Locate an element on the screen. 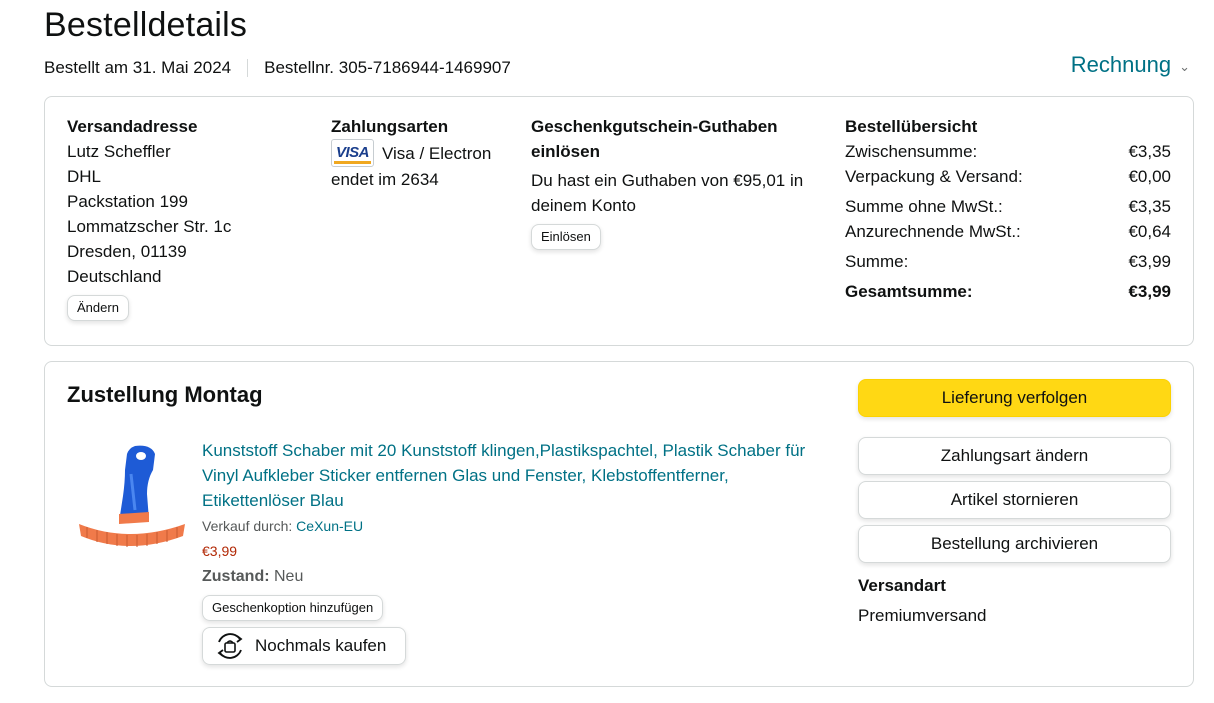 The width and height of the screenshot is (1214, 703). product-price: €3,99 is located at coordinates (220, 551).